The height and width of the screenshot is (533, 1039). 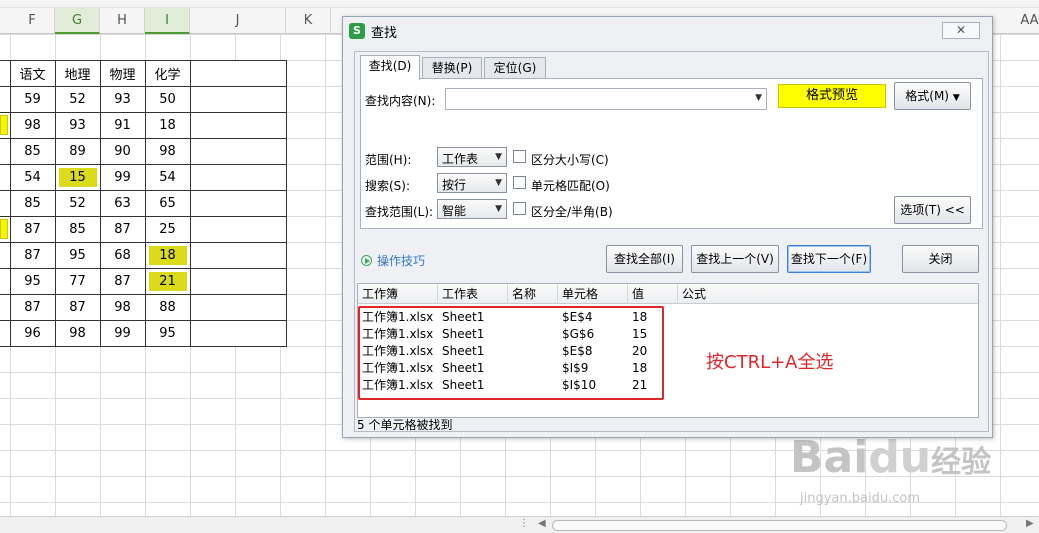 I want to click on data-cell: 88, so click(x=167, y=307).